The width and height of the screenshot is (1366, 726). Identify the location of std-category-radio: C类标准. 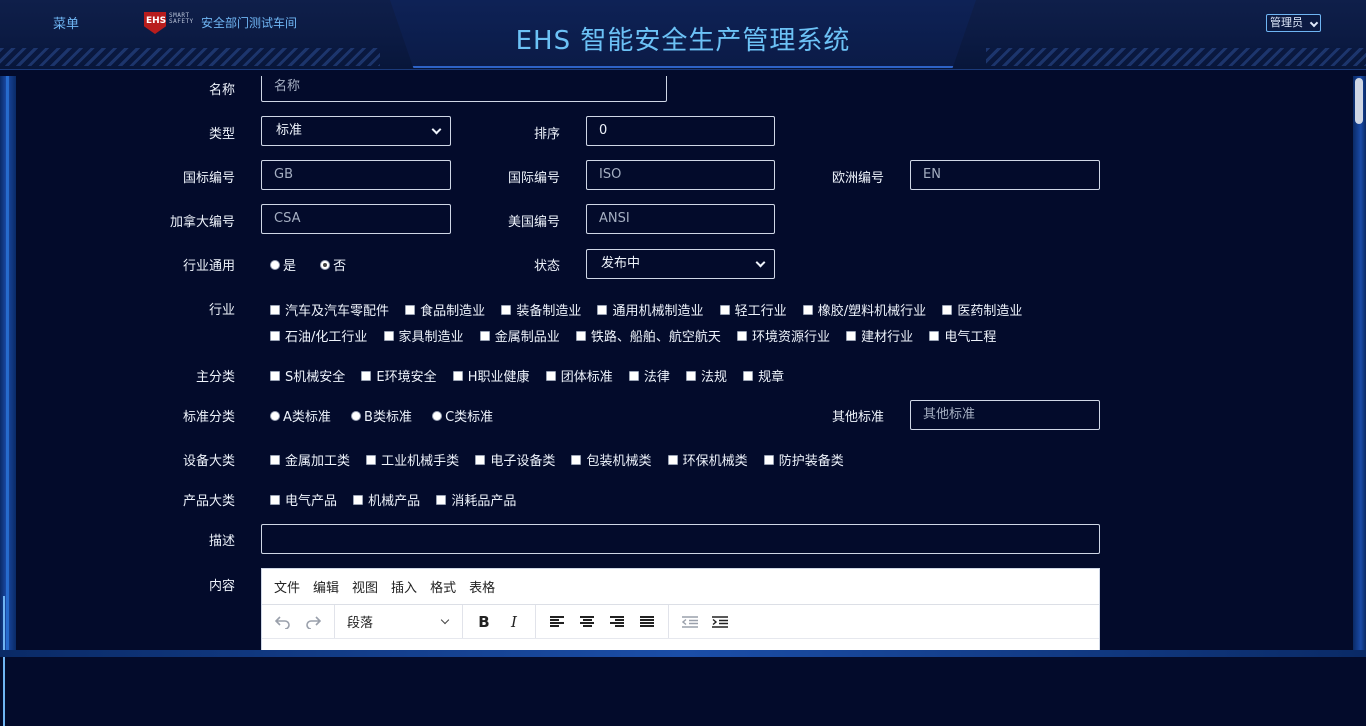
(462, 415).